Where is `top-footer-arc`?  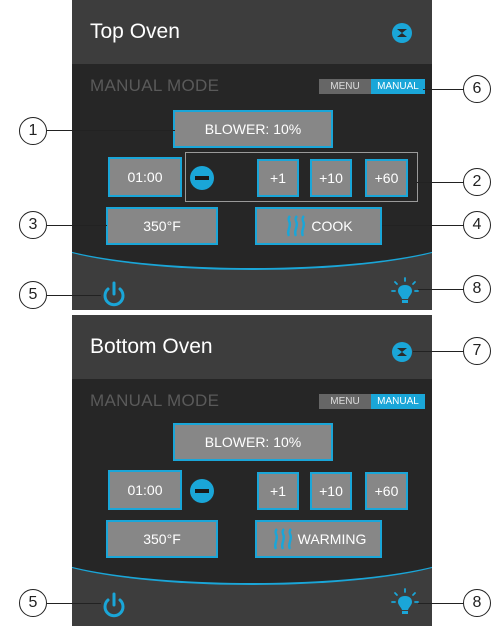
top-footer-arc is located at coordinates (252, 260).